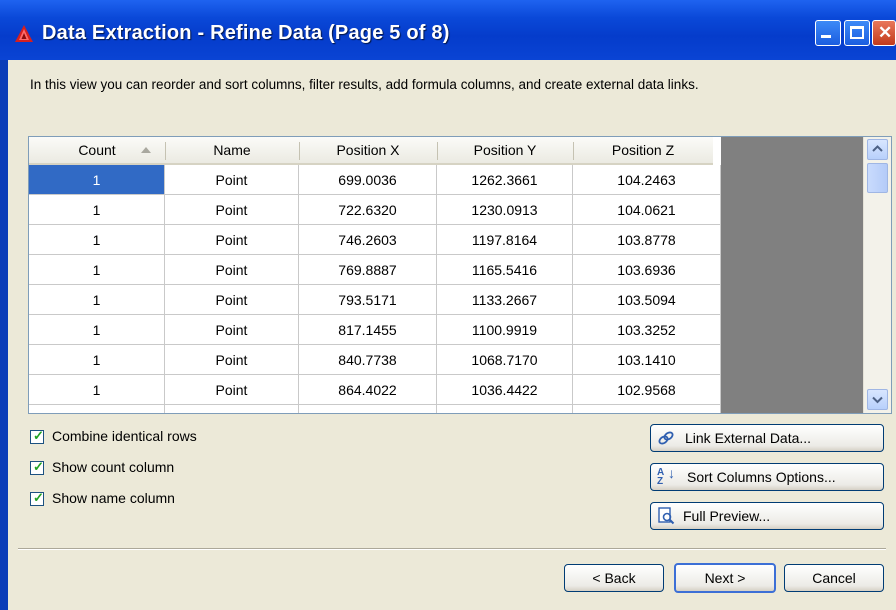  Describe the element at coordinates (505, 330) in the screenshot. I see `table-cell: 1100.9919` at that location.